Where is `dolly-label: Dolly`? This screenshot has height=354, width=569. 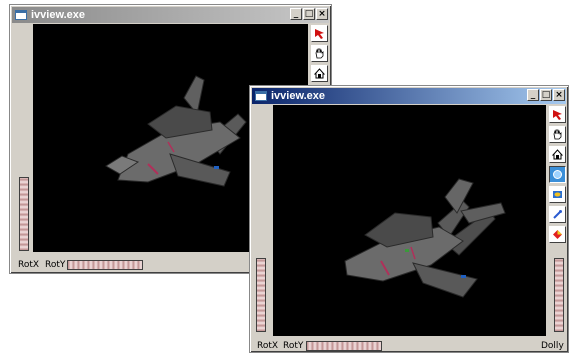 dolly-label: Dolly is located at coordinates (552, 346).